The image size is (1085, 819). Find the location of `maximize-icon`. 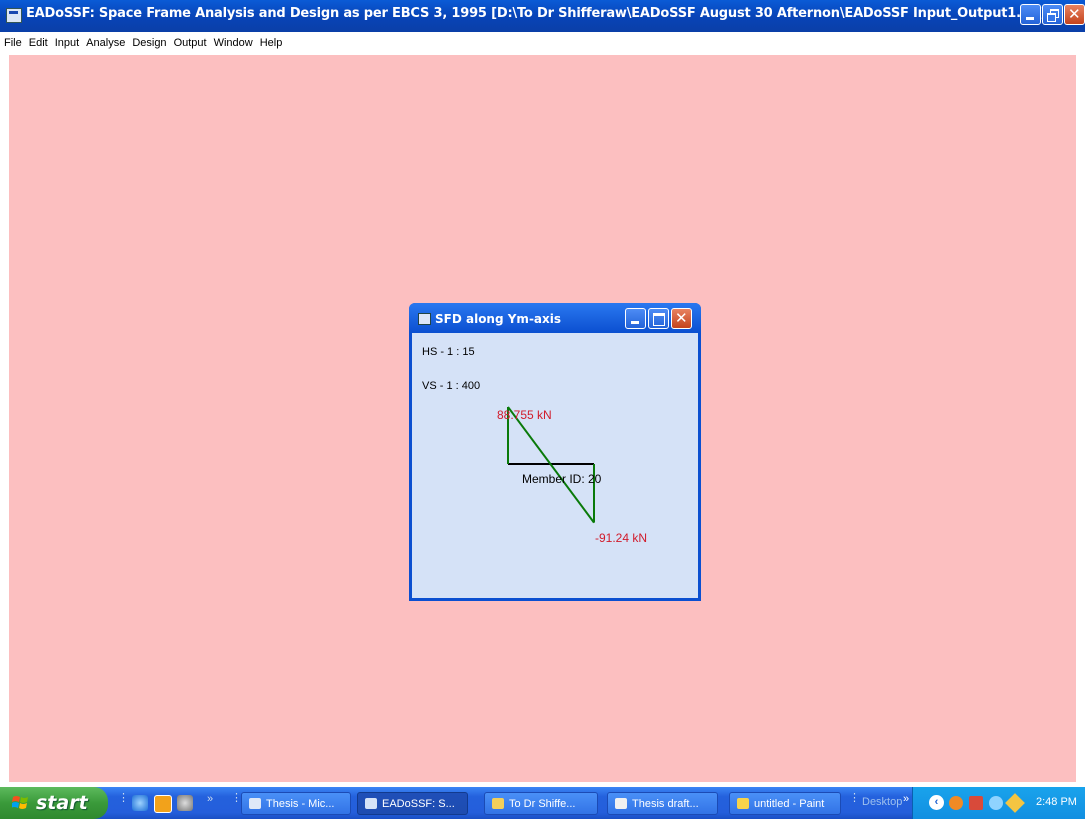

maximize-icon is located at coordinates (659, 319).